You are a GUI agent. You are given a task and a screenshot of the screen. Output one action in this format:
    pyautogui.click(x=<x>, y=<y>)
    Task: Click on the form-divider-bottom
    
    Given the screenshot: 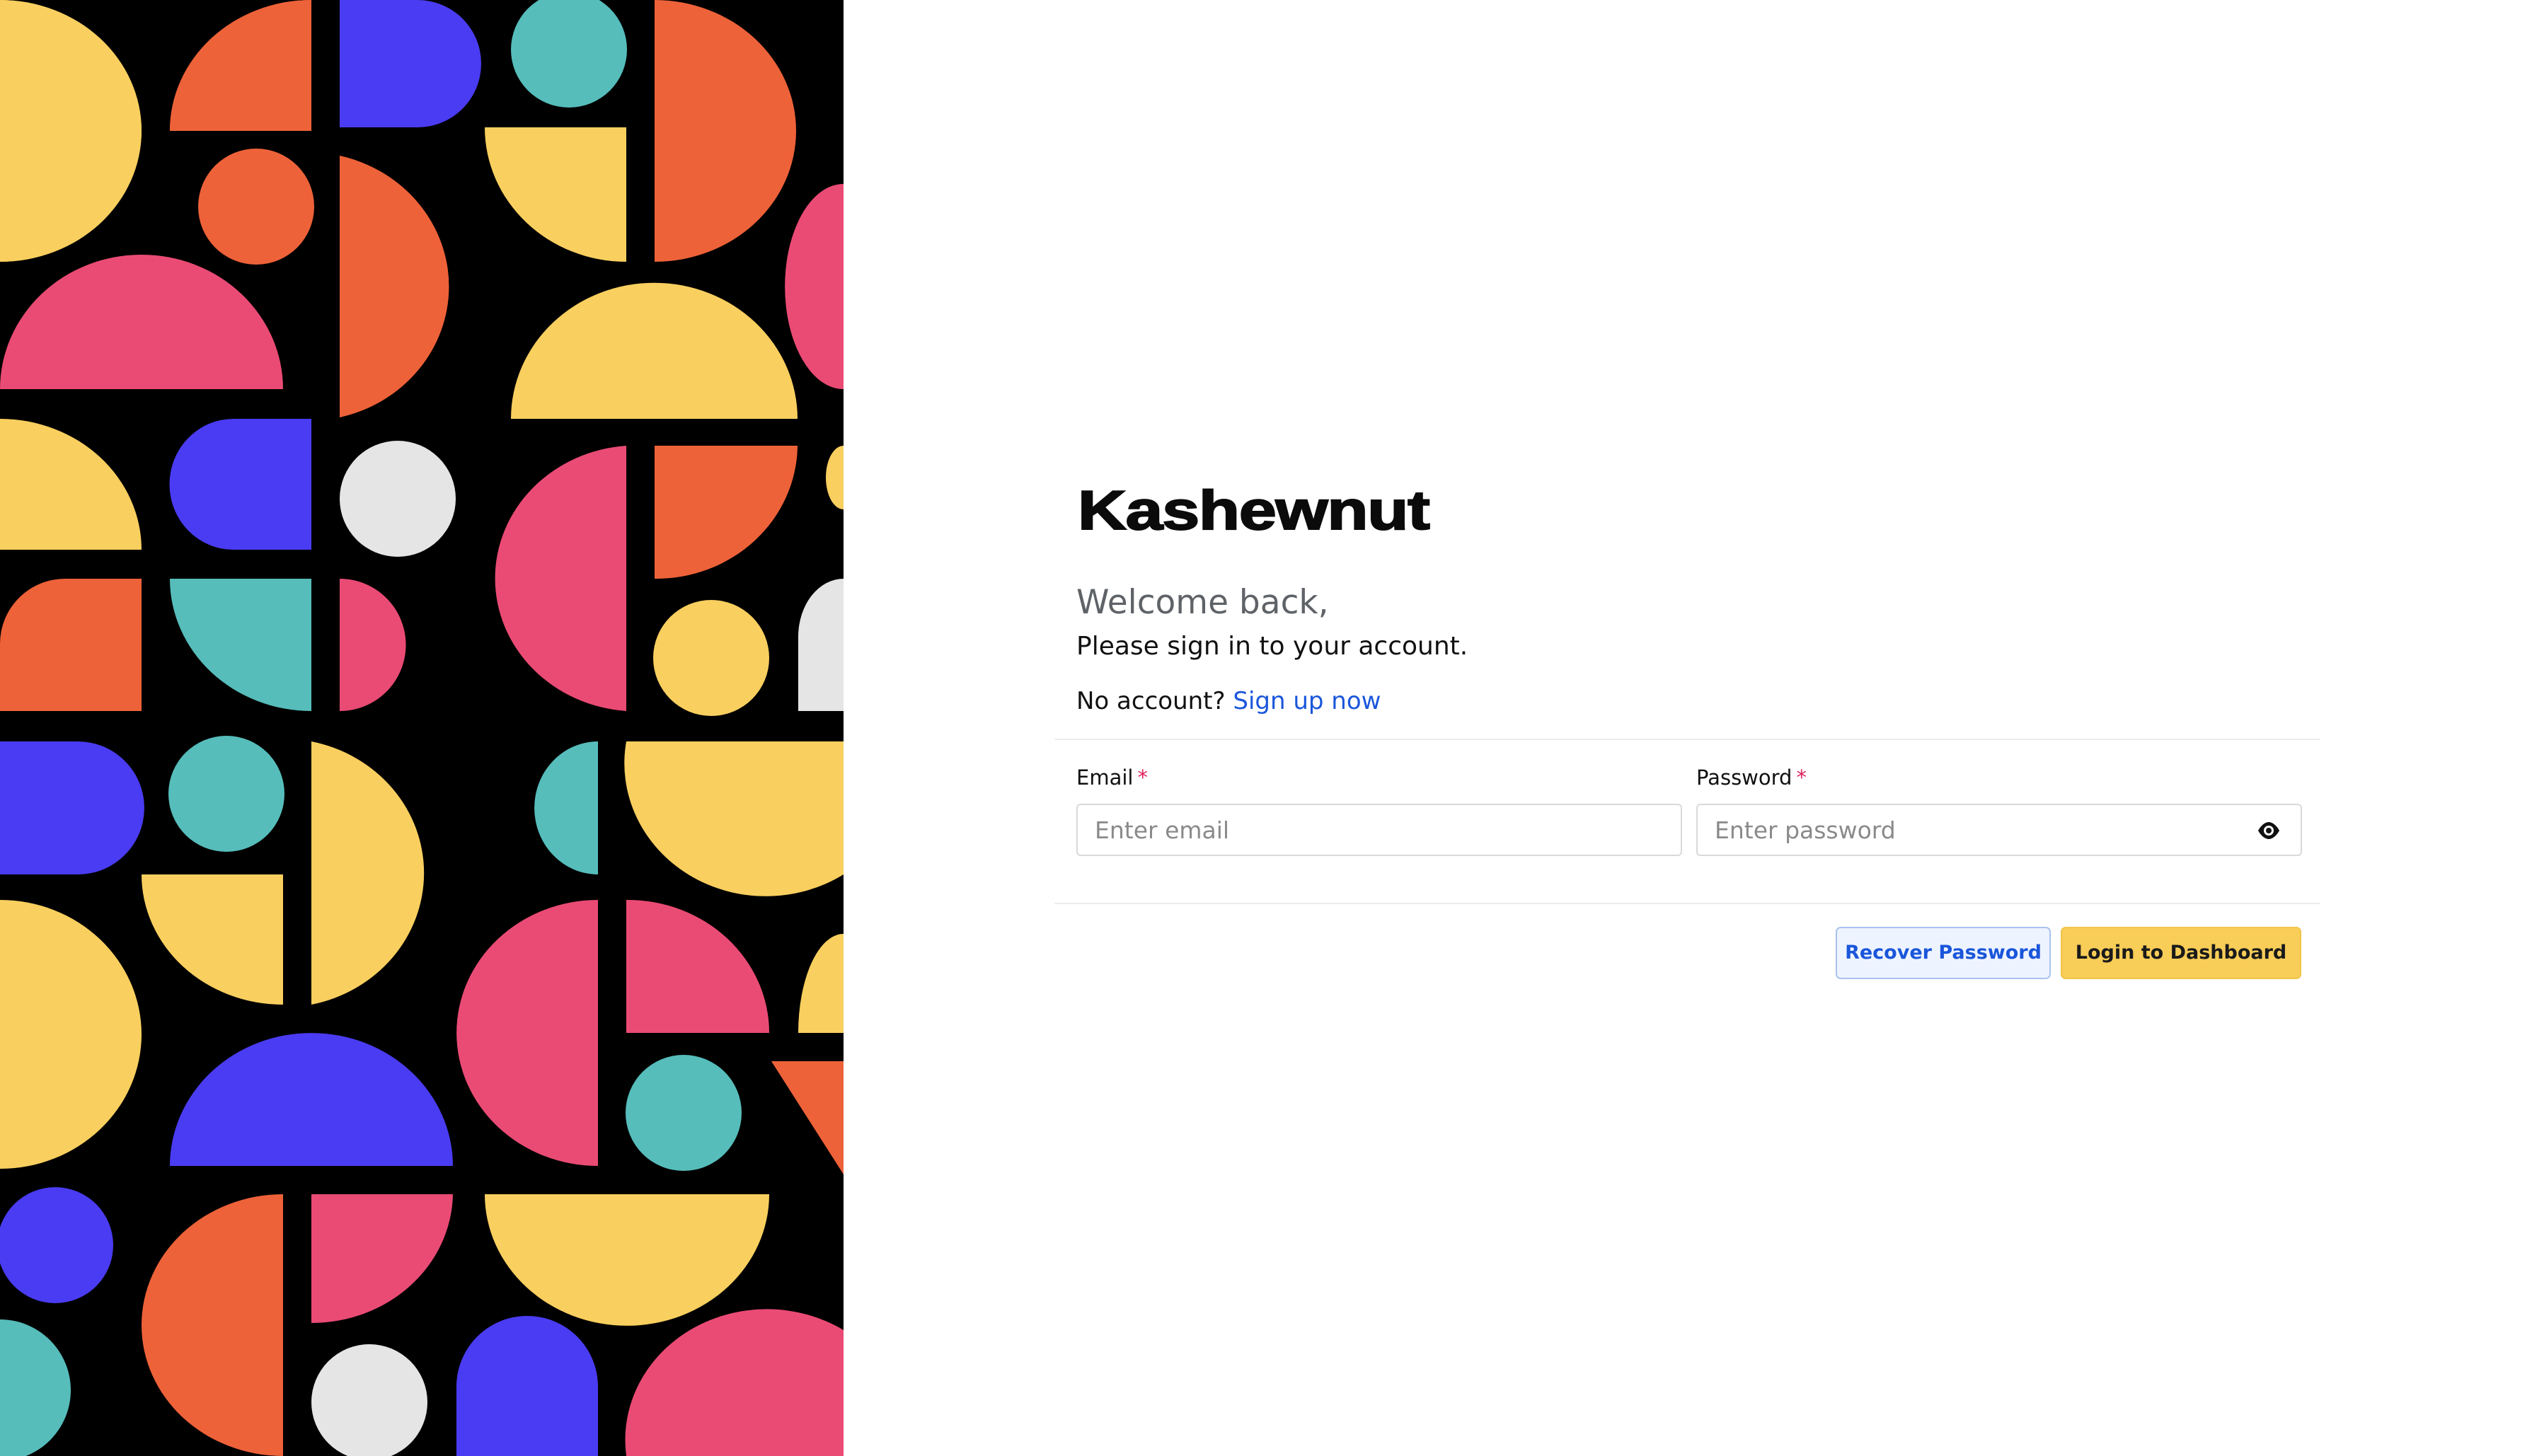 What is the action you would take?
    pyautogui.click(x=1687, y=903)
    